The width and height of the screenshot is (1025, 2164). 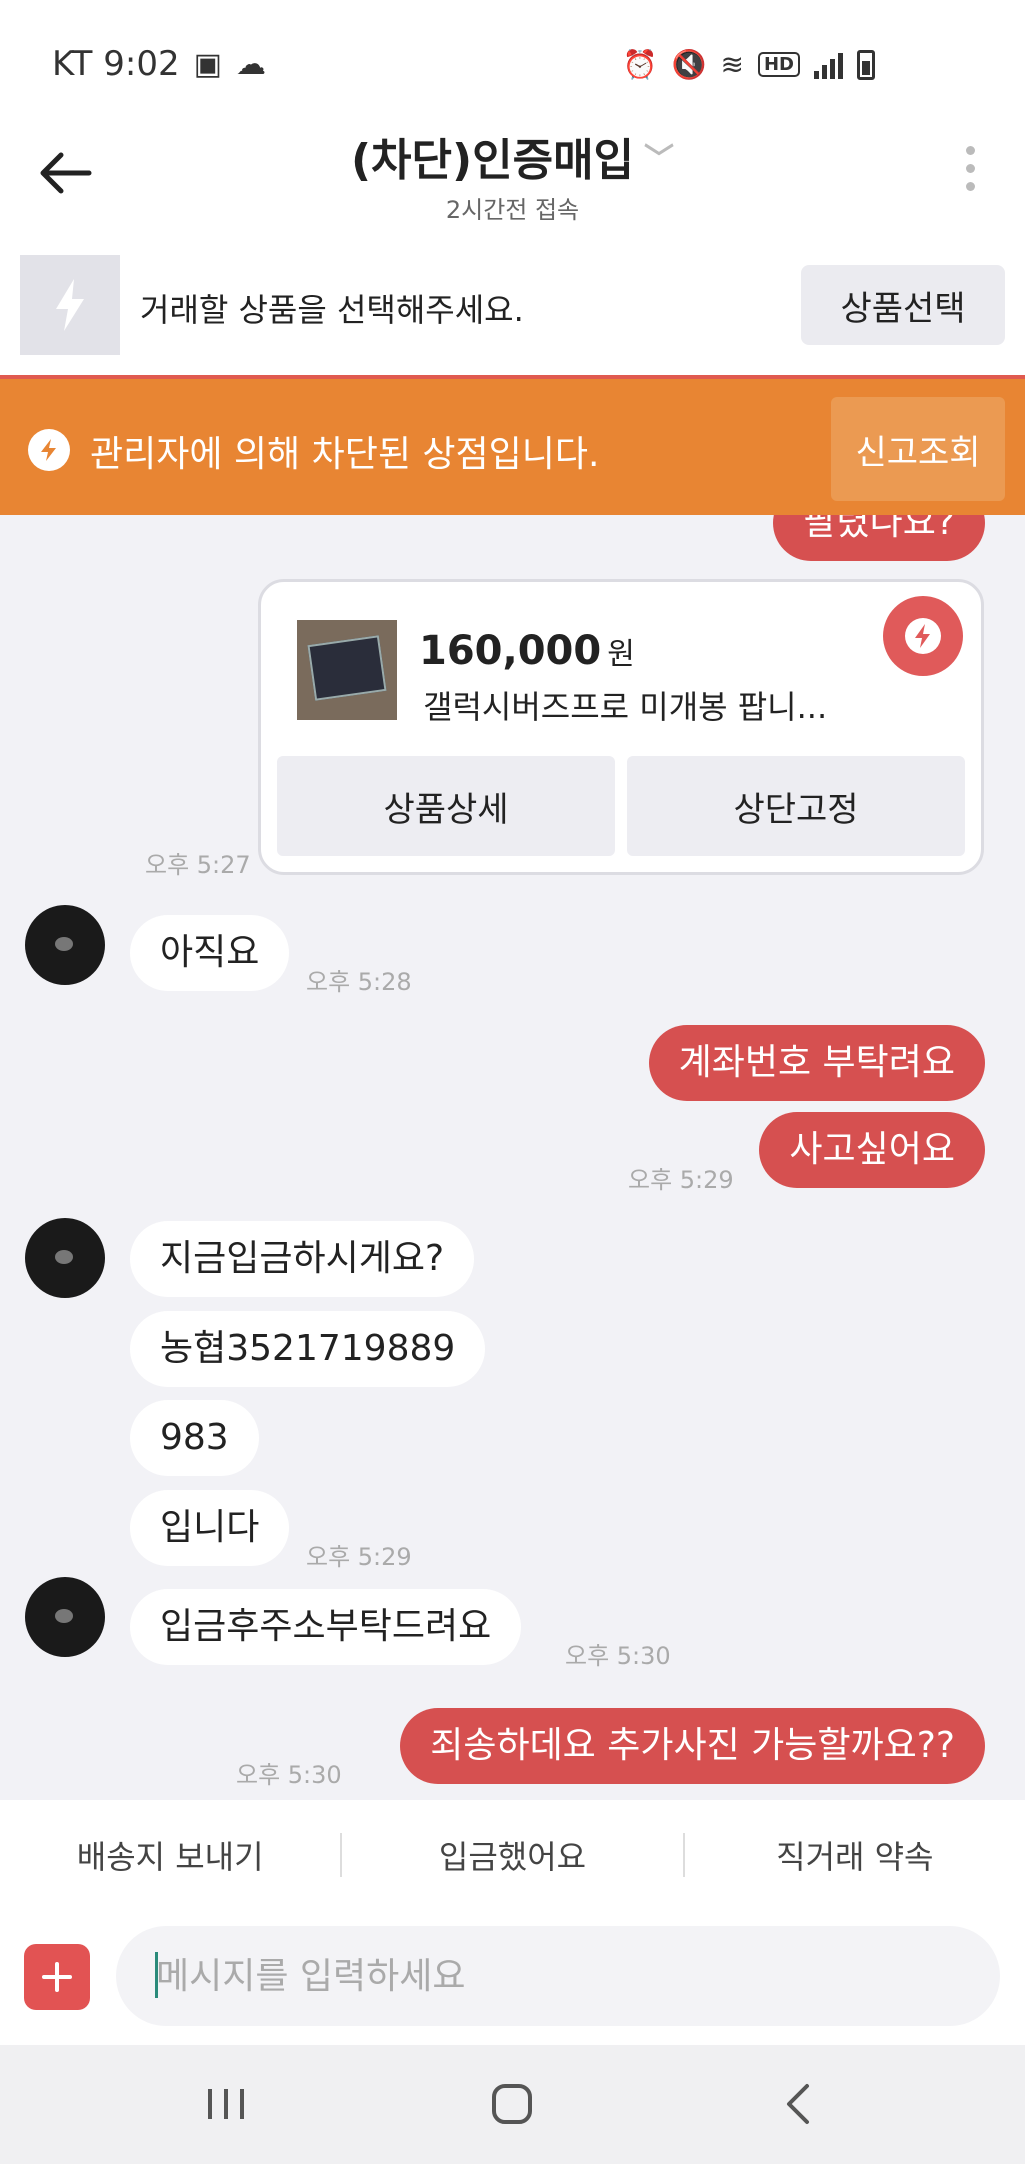 I want to click on report-history-button: 신고조회, so click(x=918, y=449).